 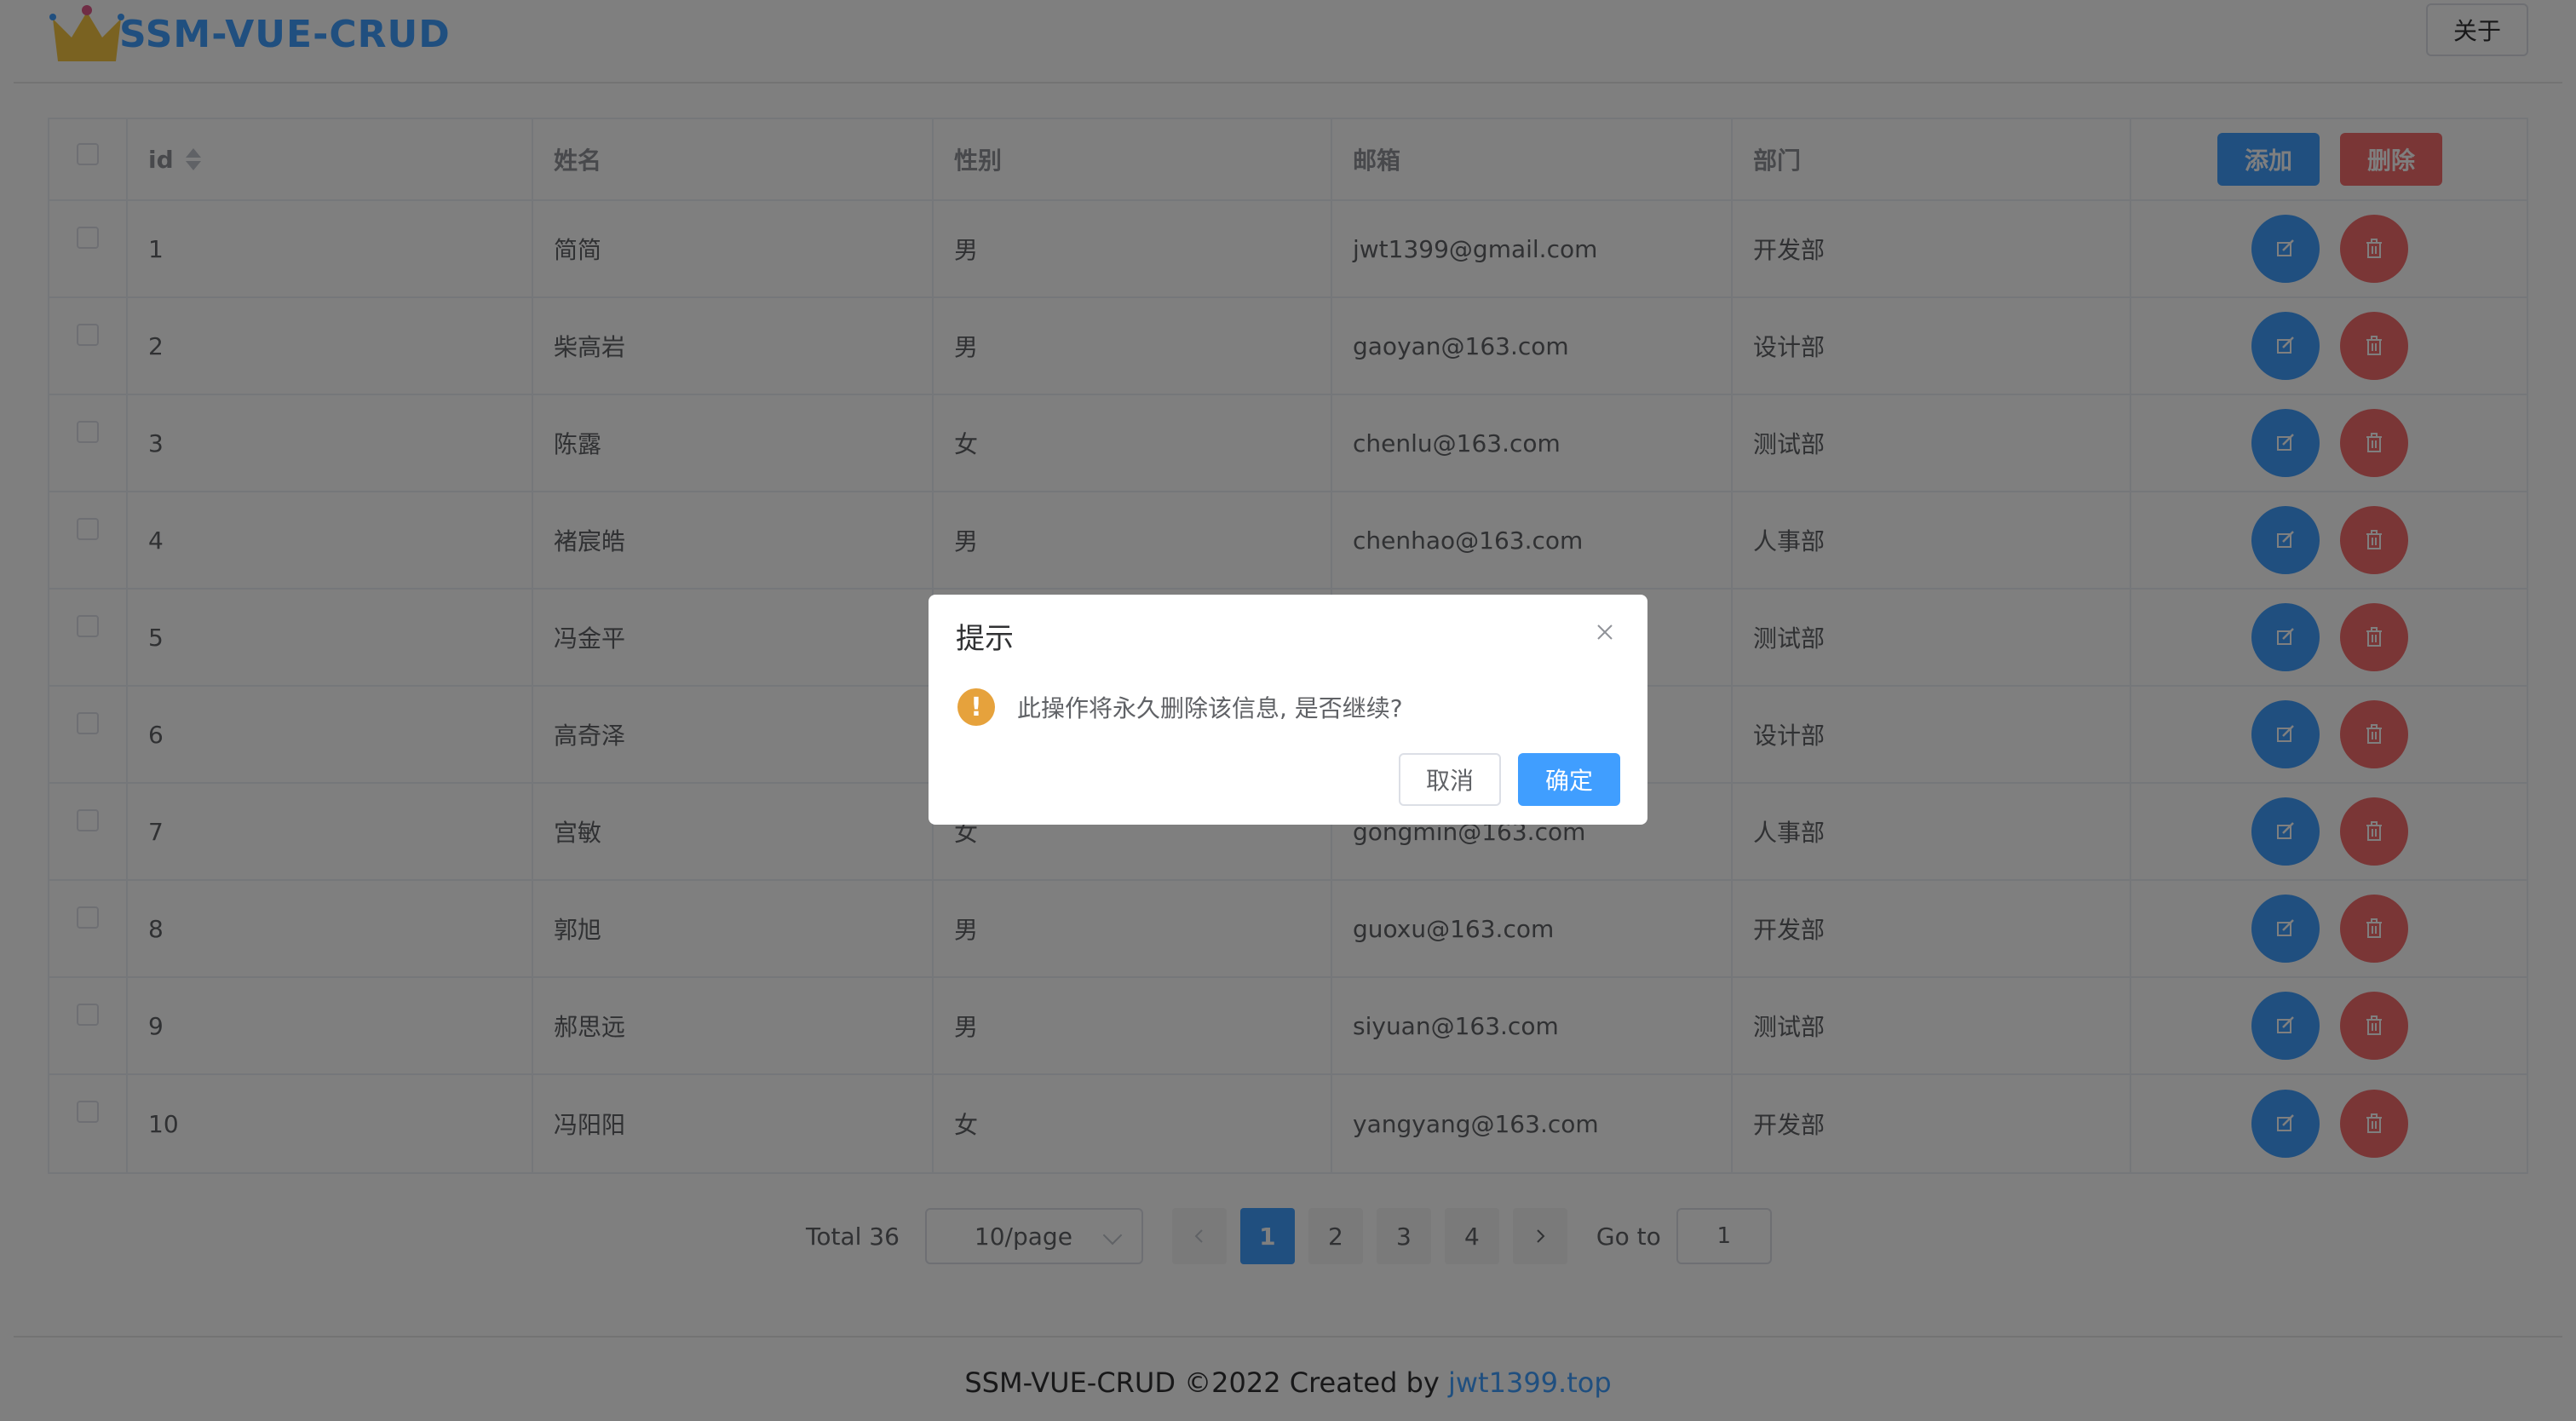 I want to click on cancel-button: 取消, so click(x=1450, y=779).